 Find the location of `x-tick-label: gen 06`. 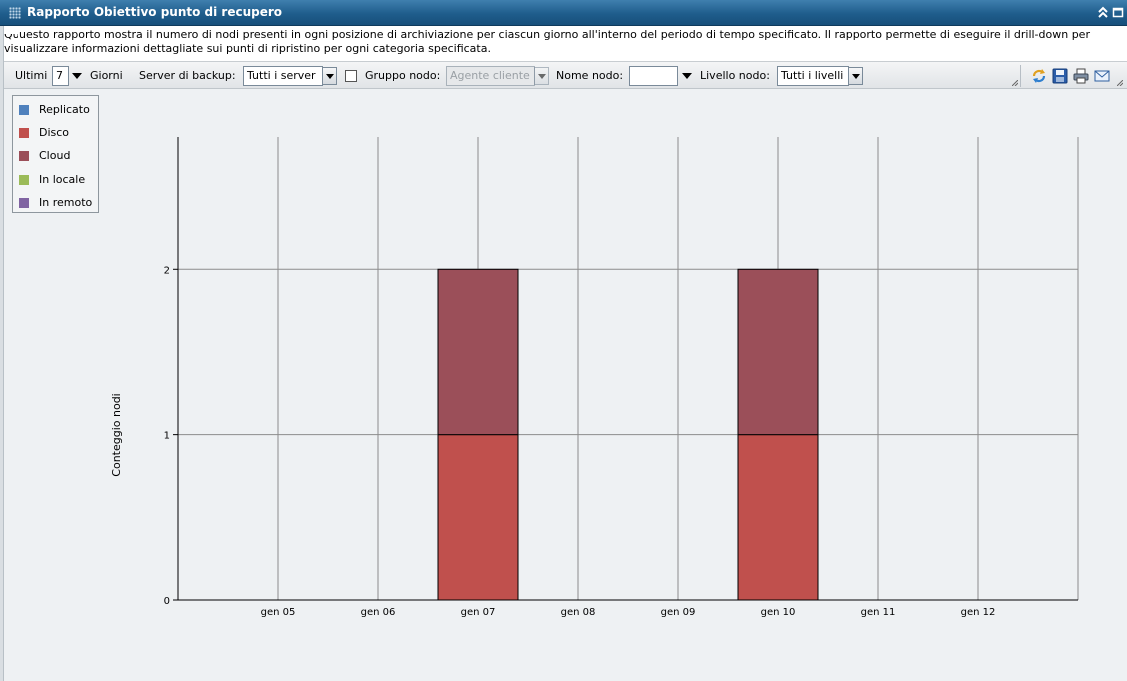

x-tick-label: gen 06 is located at coordinates (378, 612).